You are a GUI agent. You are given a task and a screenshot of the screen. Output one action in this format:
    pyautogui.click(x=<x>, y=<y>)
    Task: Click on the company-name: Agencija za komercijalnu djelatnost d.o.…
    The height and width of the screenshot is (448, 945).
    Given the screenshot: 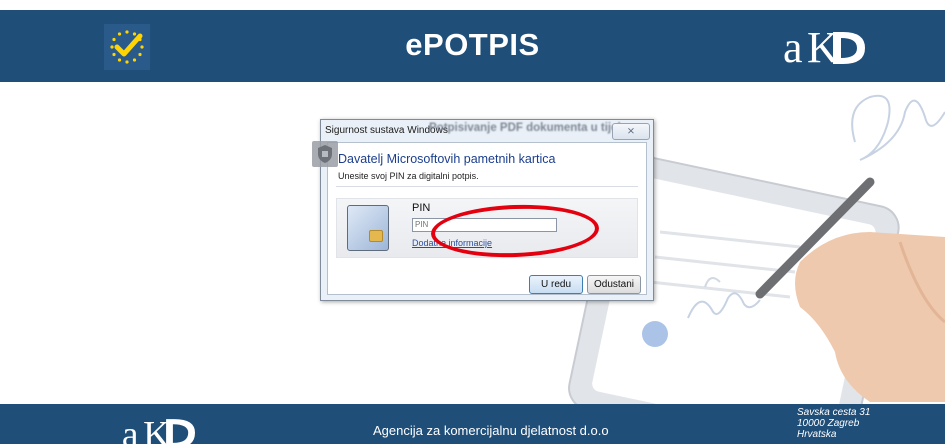 What is the action you would take?
    pyautogui.click(x=491, y=430)
    